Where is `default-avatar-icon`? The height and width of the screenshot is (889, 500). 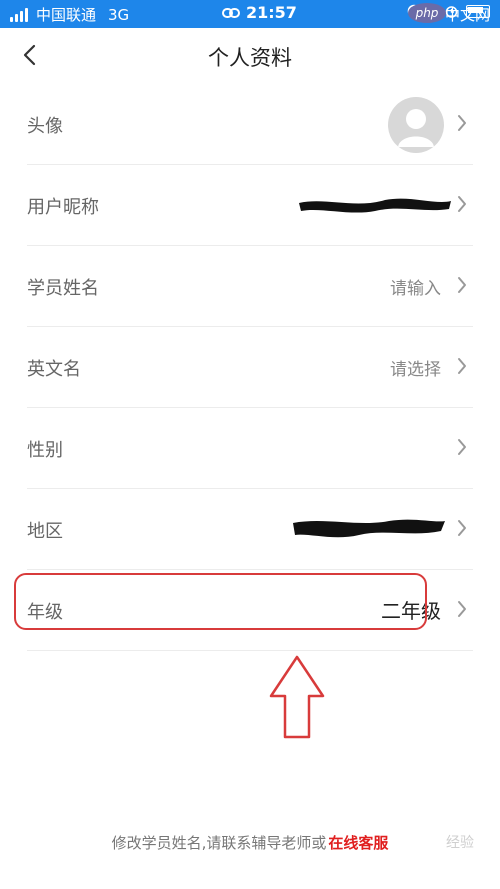 default-avatar-icon is located at coordinates (416, 128).